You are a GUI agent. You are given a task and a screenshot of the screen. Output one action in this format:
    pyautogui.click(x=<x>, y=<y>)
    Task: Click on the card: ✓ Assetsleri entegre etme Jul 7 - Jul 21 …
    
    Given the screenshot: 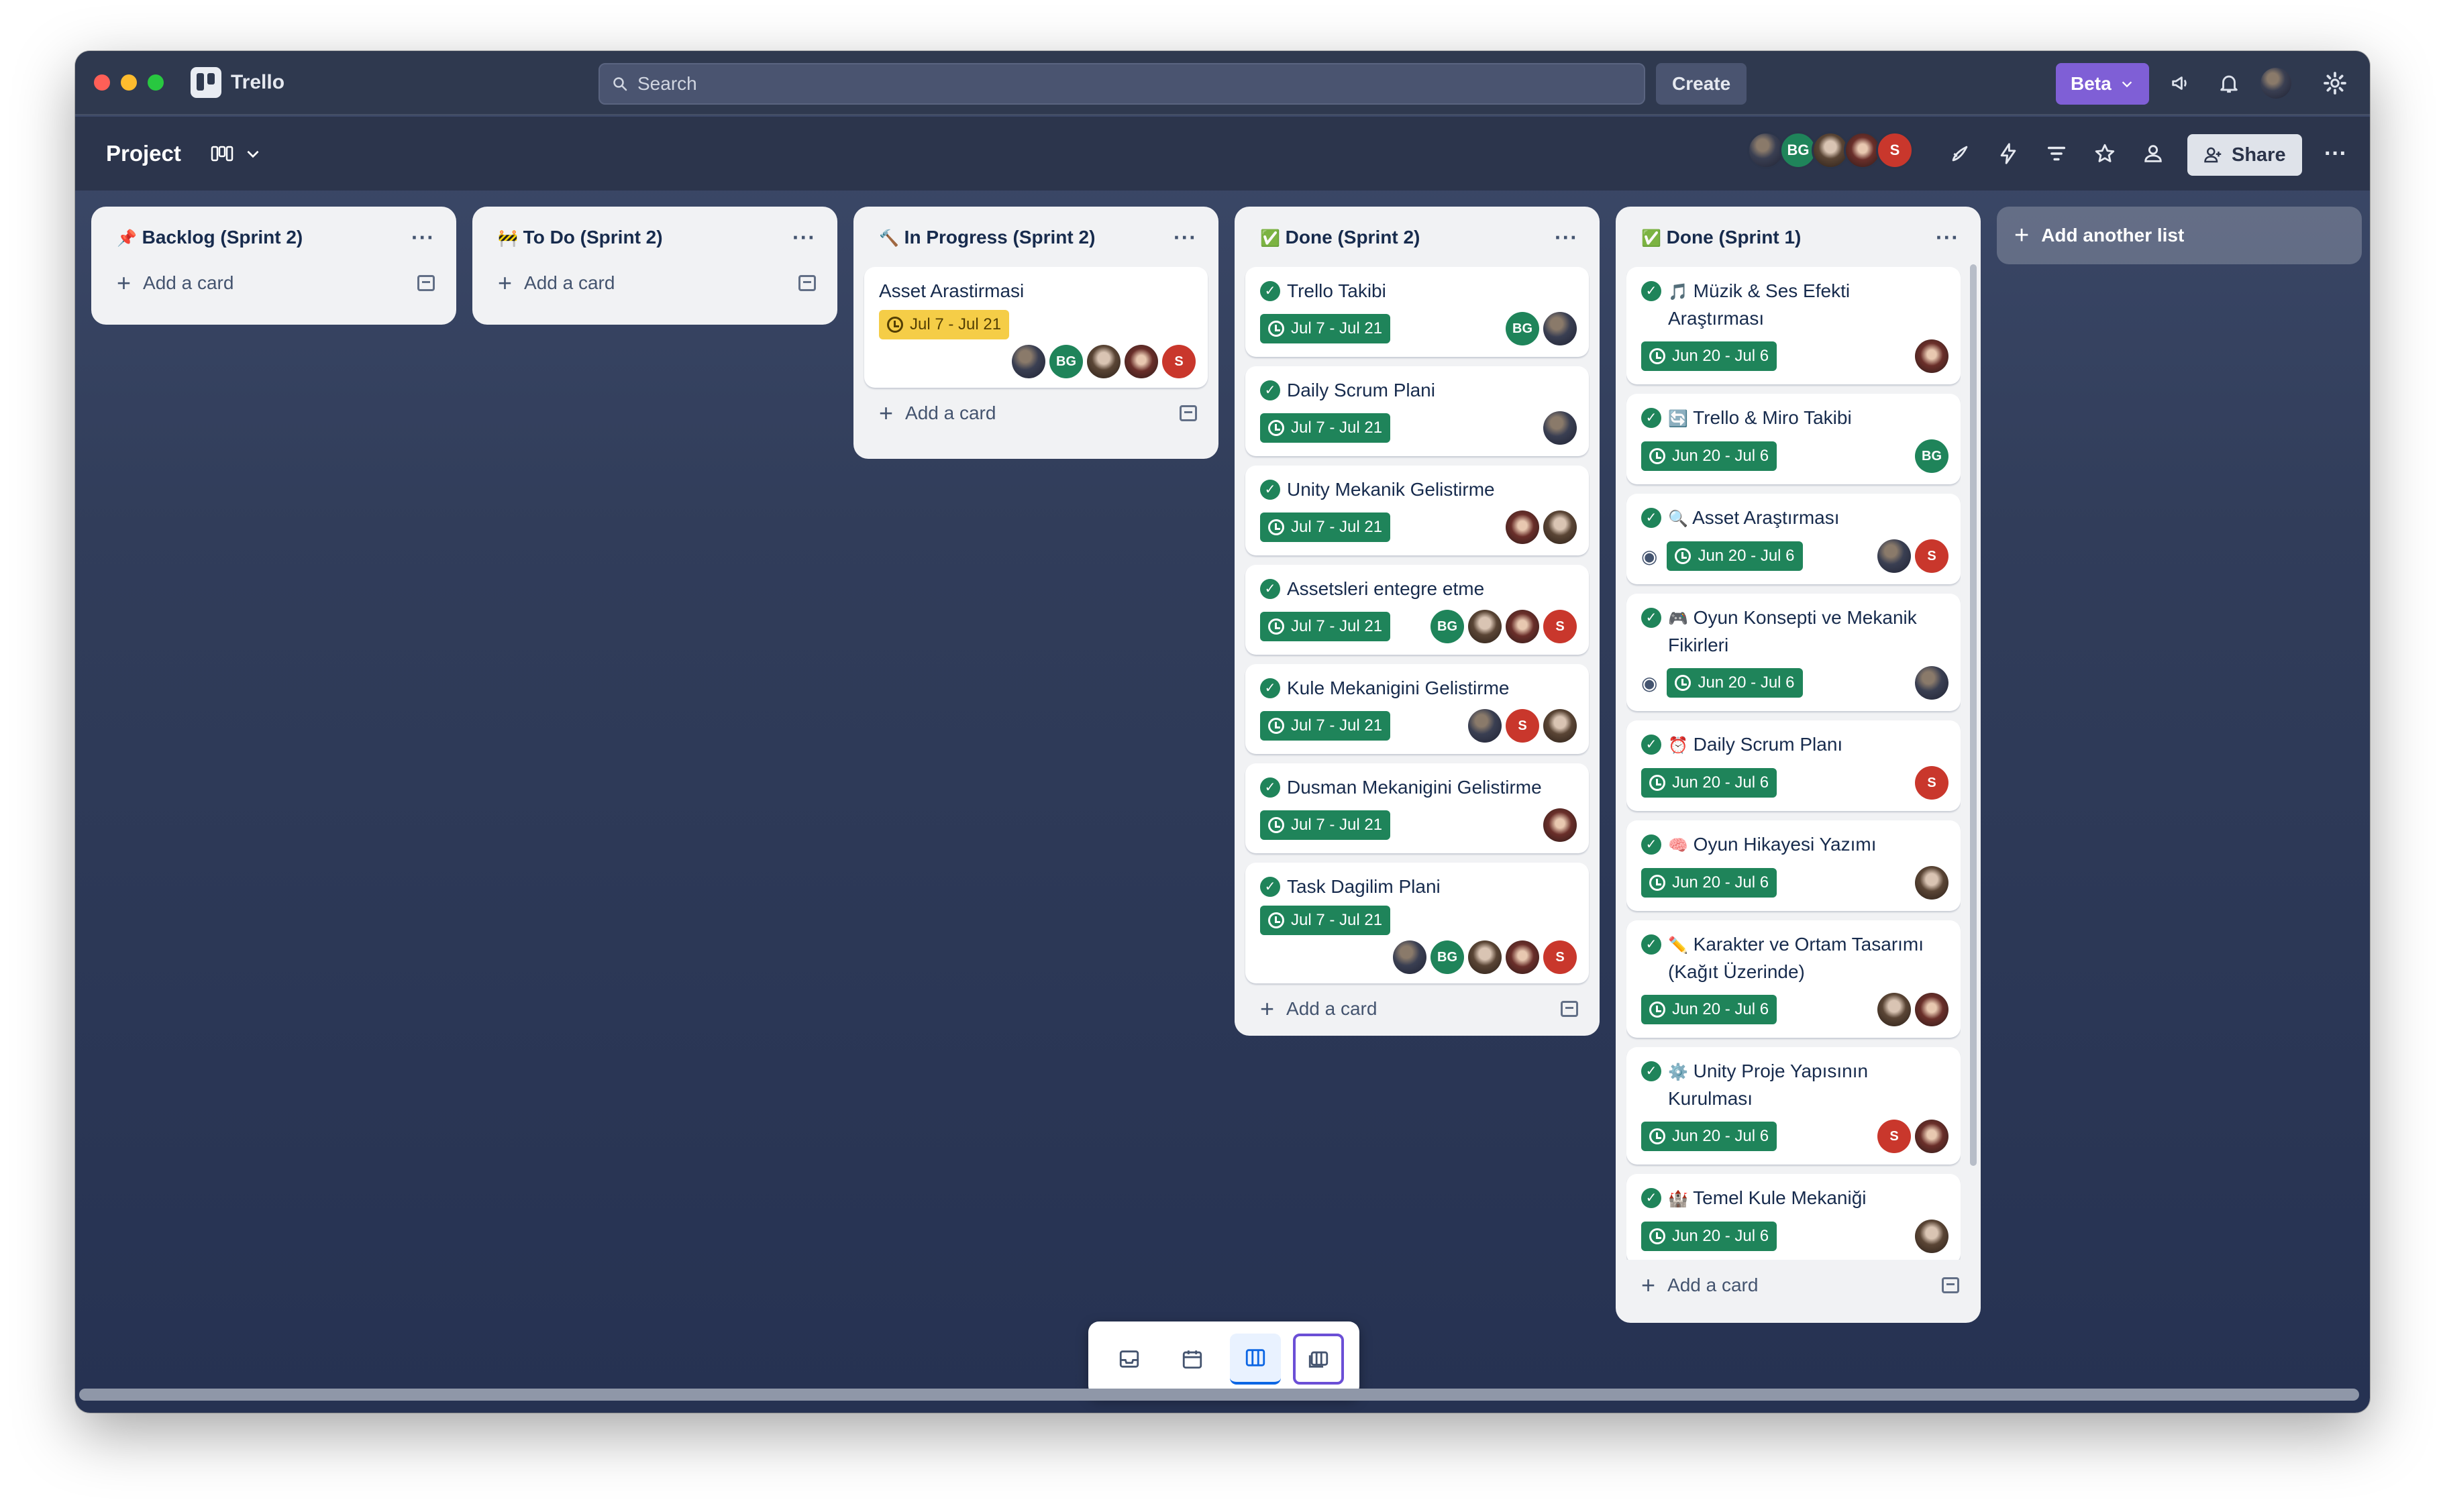 What is the action you would take?
    pyautogui.click(x=1417, y=610)
    